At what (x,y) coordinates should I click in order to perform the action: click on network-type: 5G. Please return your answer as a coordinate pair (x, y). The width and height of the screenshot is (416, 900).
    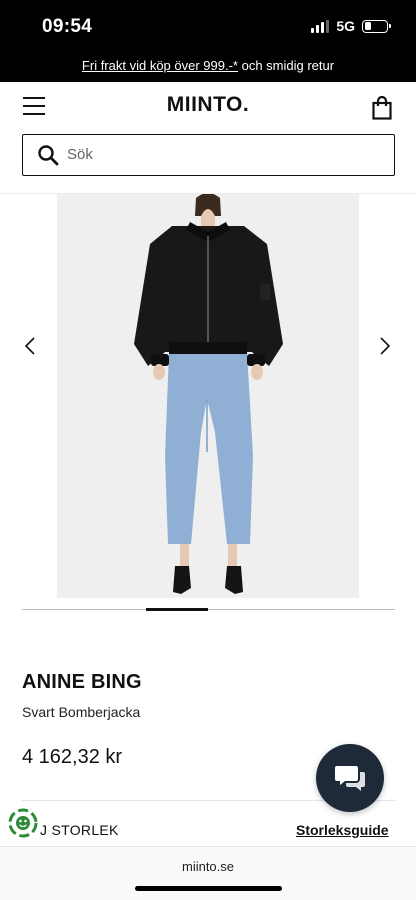
    Looking at the image, I should click on (345, 26).